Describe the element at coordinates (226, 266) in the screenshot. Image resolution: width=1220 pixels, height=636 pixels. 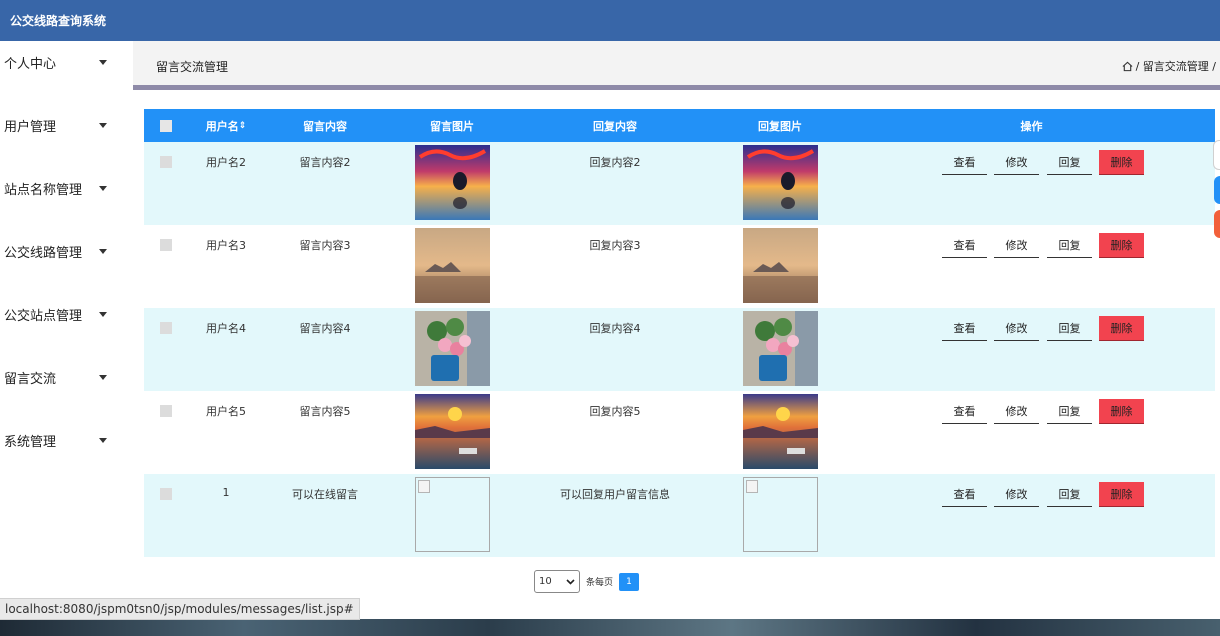
I see `cell-username: 用户名3` at that location.